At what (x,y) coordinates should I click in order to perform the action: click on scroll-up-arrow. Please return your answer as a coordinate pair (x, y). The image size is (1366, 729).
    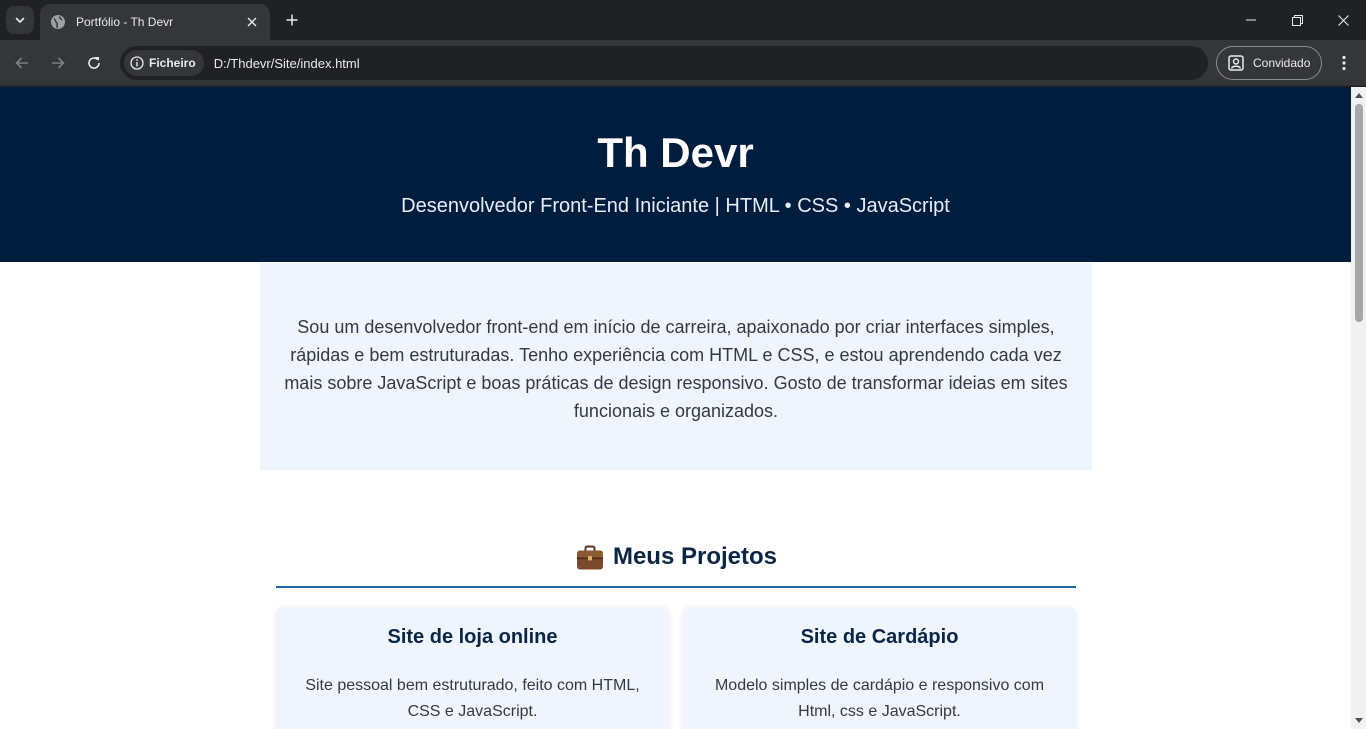
    Looking at the image, I should click on (1358, 95).